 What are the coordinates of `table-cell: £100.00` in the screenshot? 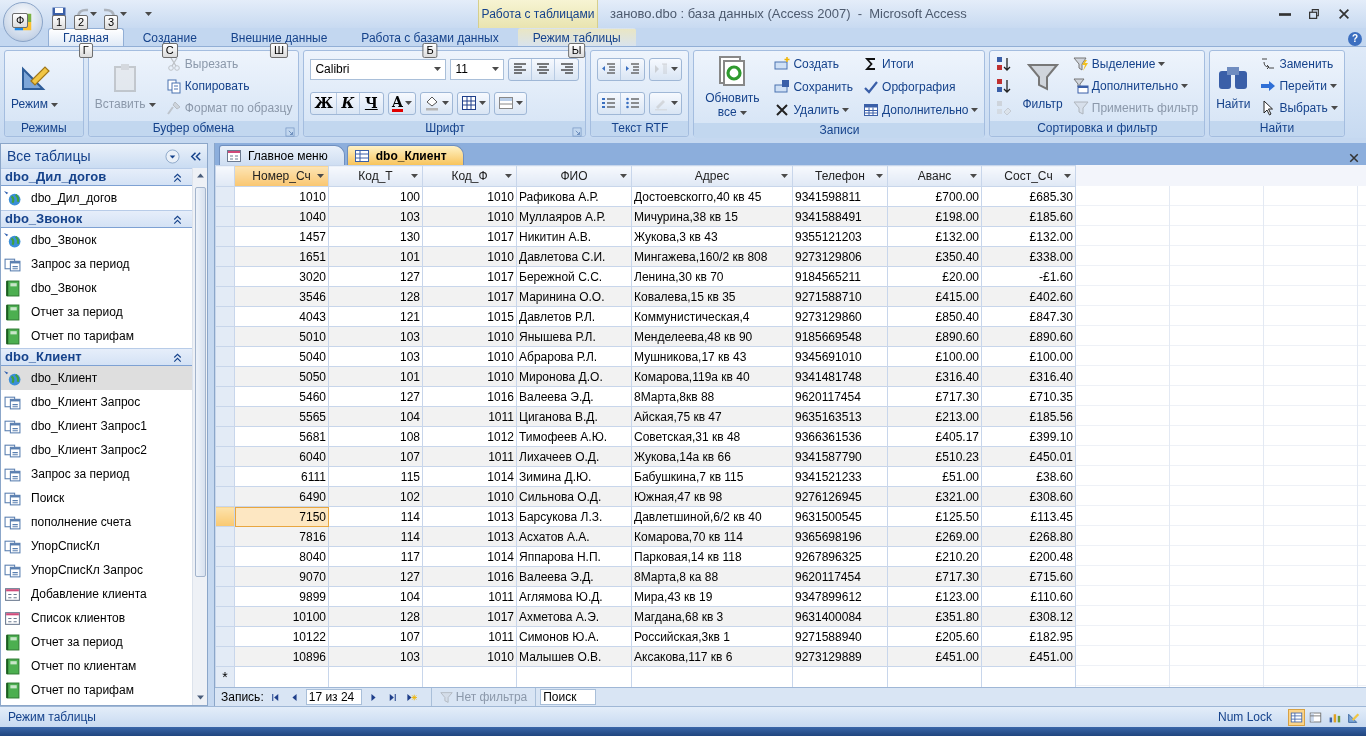 It's located at (1028, 356).